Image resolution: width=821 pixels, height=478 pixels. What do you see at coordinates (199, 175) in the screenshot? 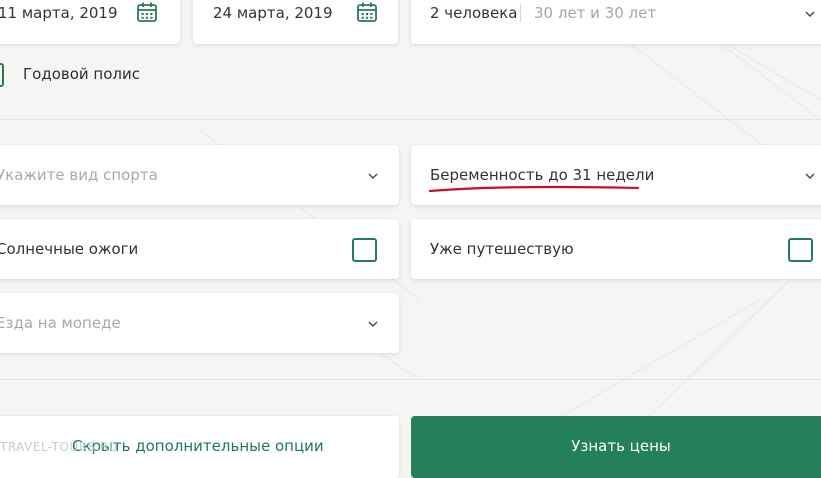
I see `sport-type-select: Укажите вид спорта` at bounding box center [199, 175].